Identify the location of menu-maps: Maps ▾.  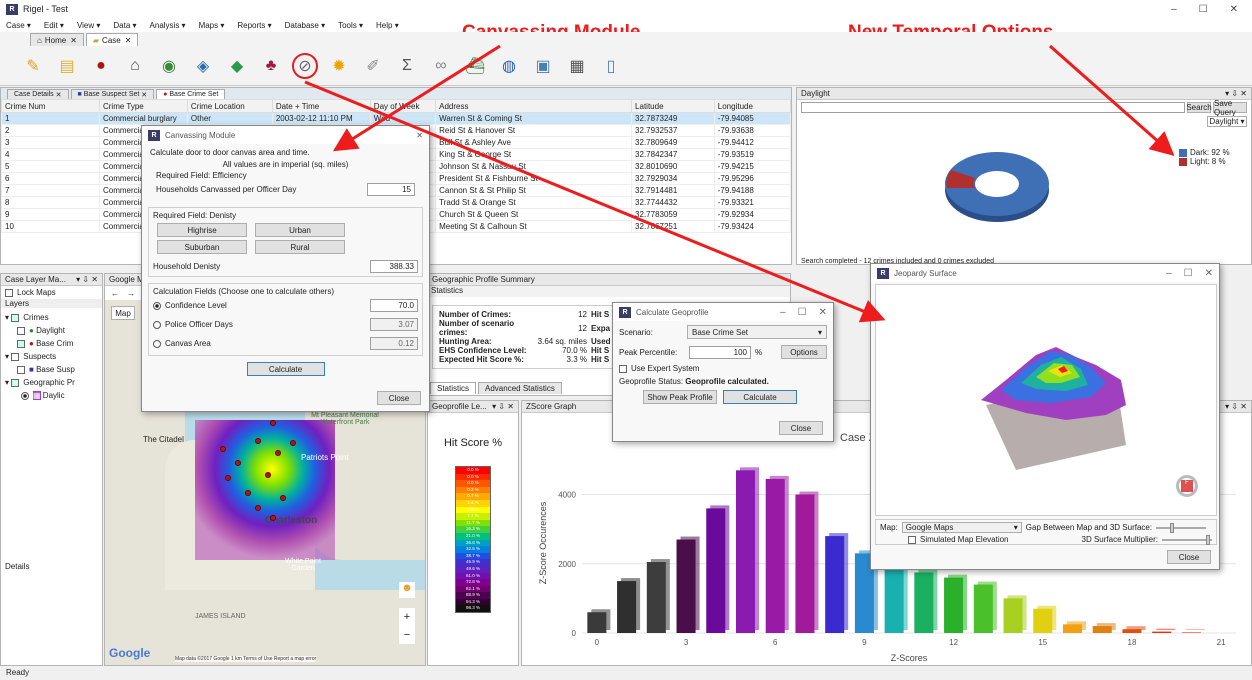
(212, 25).